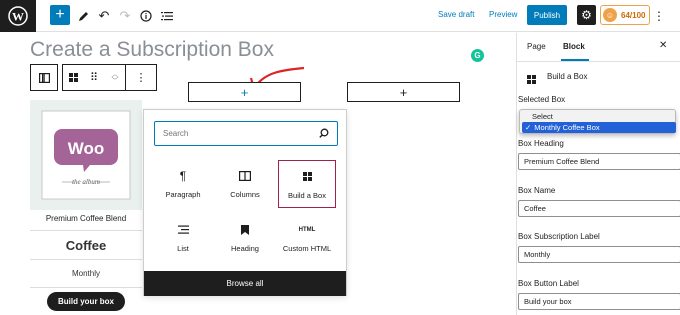 Image resolution: width=680 pixels, height=315 pixels. Describe the element at coordinates (548, 283) in the screenshot. I see `box-button-label: Box Button Label` at that location.